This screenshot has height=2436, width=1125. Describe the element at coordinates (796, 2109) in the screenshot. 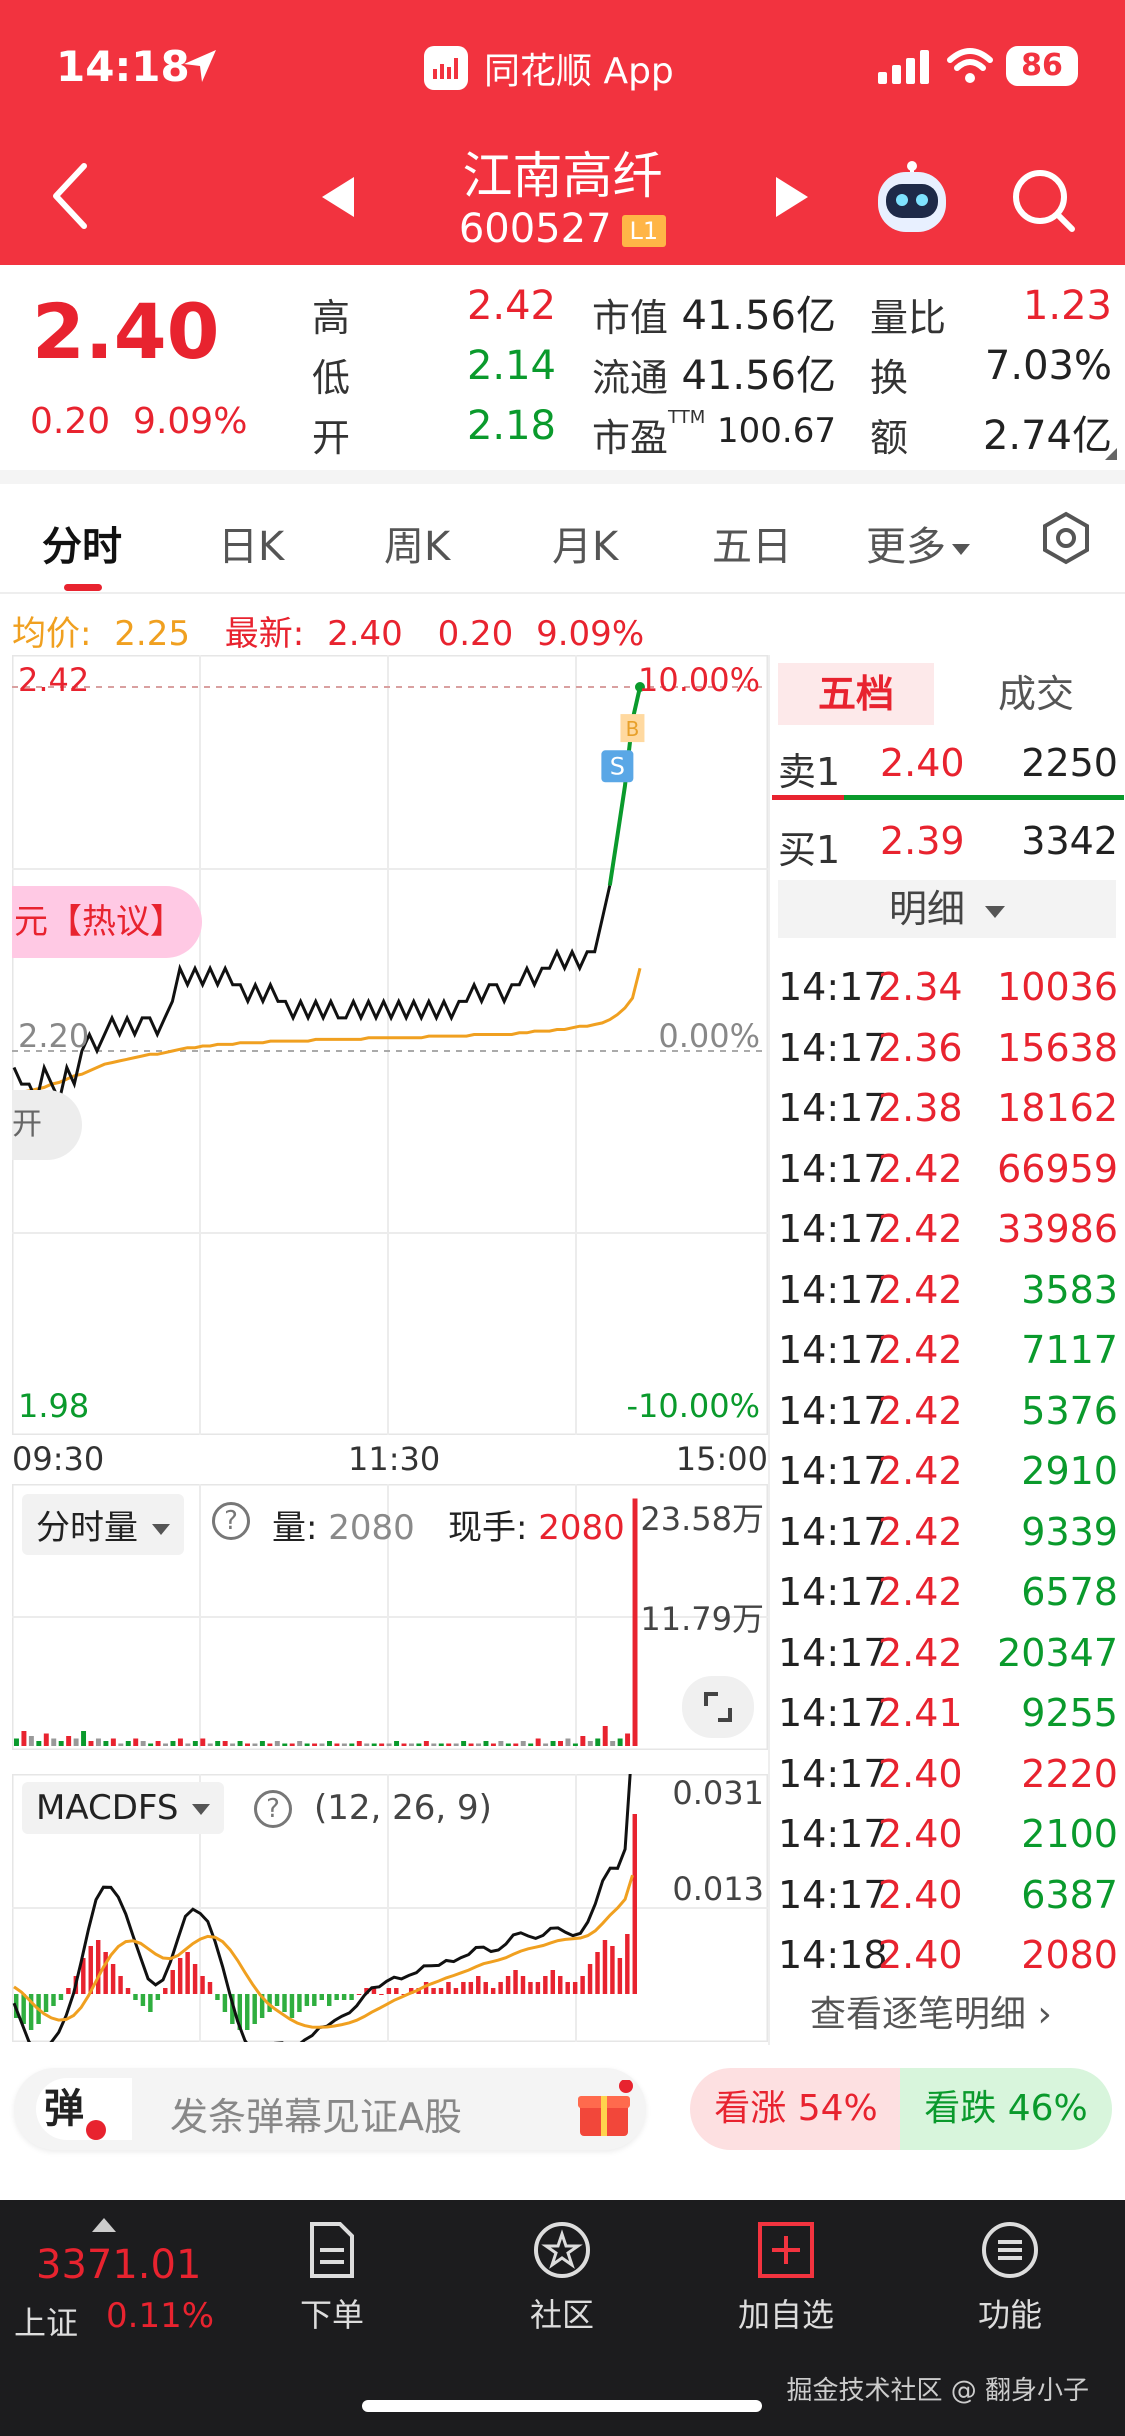

I see `bullish-vote-button: 看涨 54%` at that location.